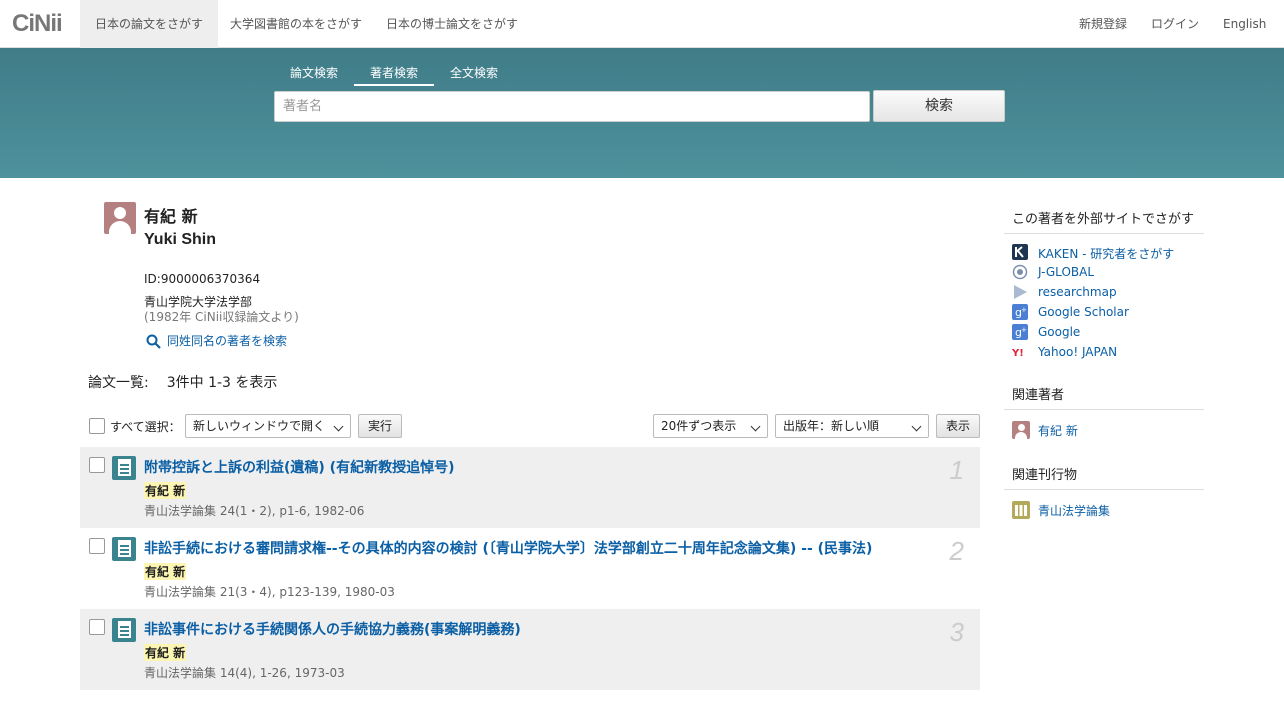  Describe the element at coordinates (1104, 221) in the screenshot. I see `external-sites-heading: この著者を外部サイトでさがす` at that location.